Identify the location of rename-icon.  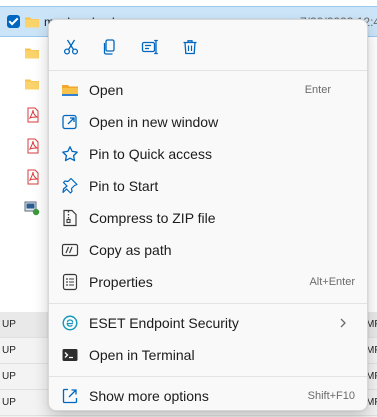
(149, 47).